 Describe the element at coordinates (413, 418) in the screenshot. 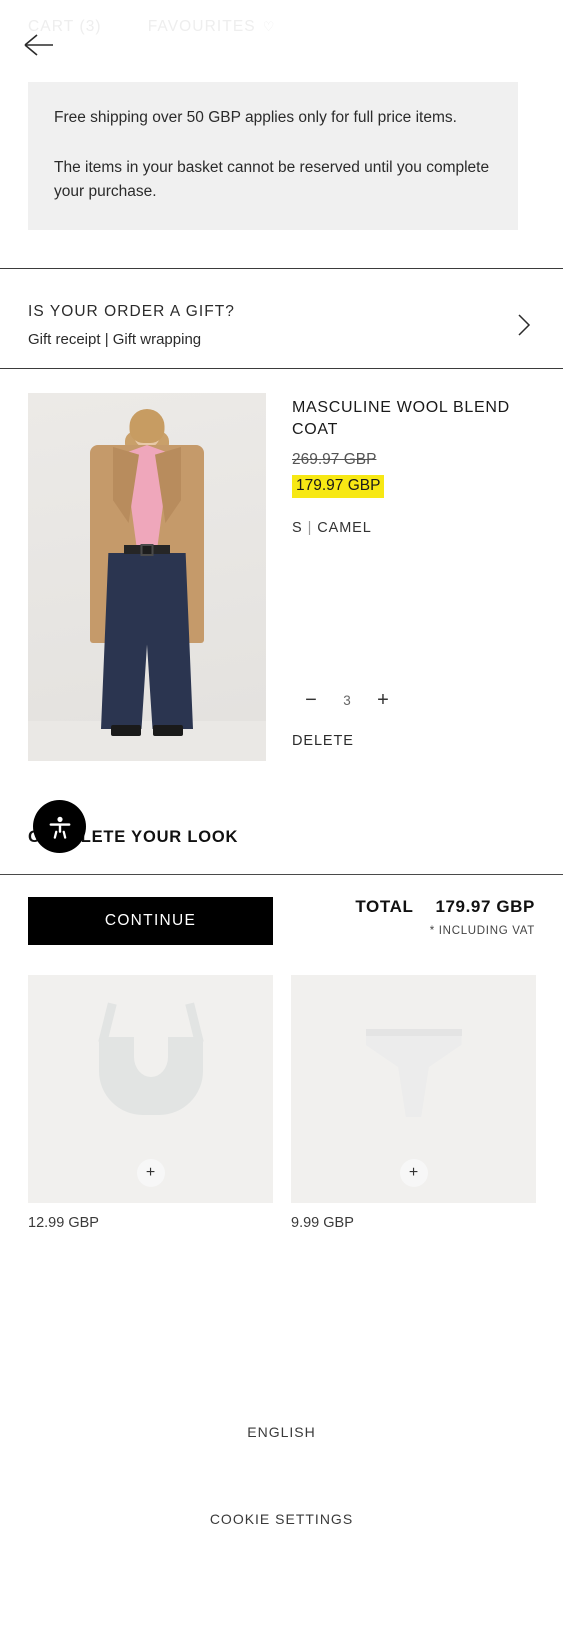

I see `product-name: MASCULINE WOOL BLEND COAT` at that location.